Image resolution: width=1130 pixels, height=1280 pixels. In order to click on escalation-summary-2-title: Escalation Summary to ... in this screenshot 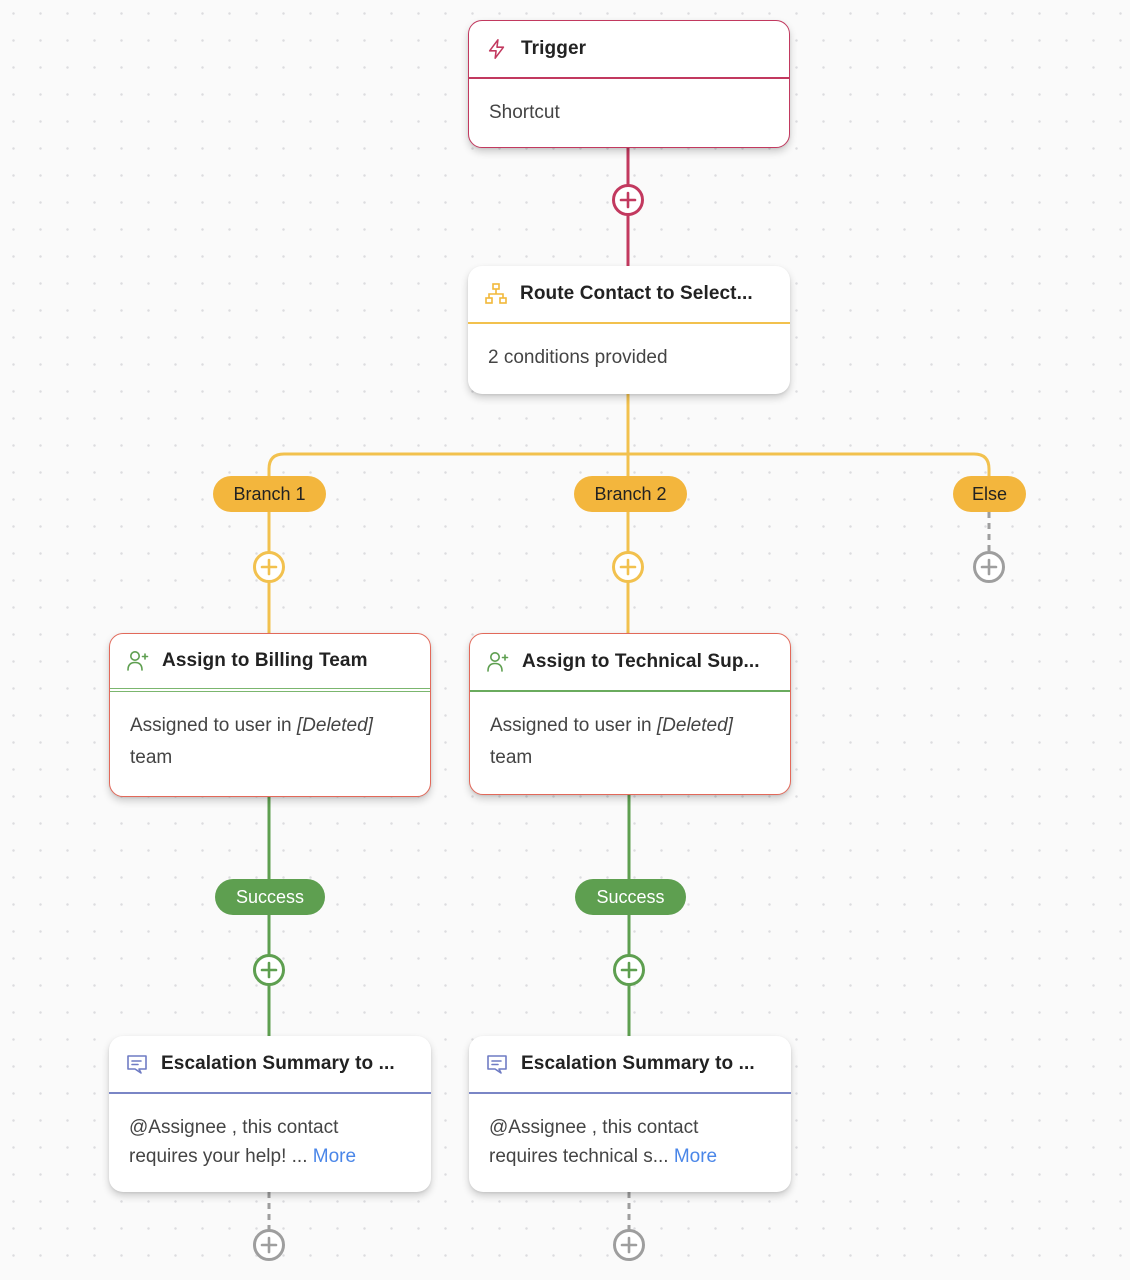, I will do `click(638, 1063)`.